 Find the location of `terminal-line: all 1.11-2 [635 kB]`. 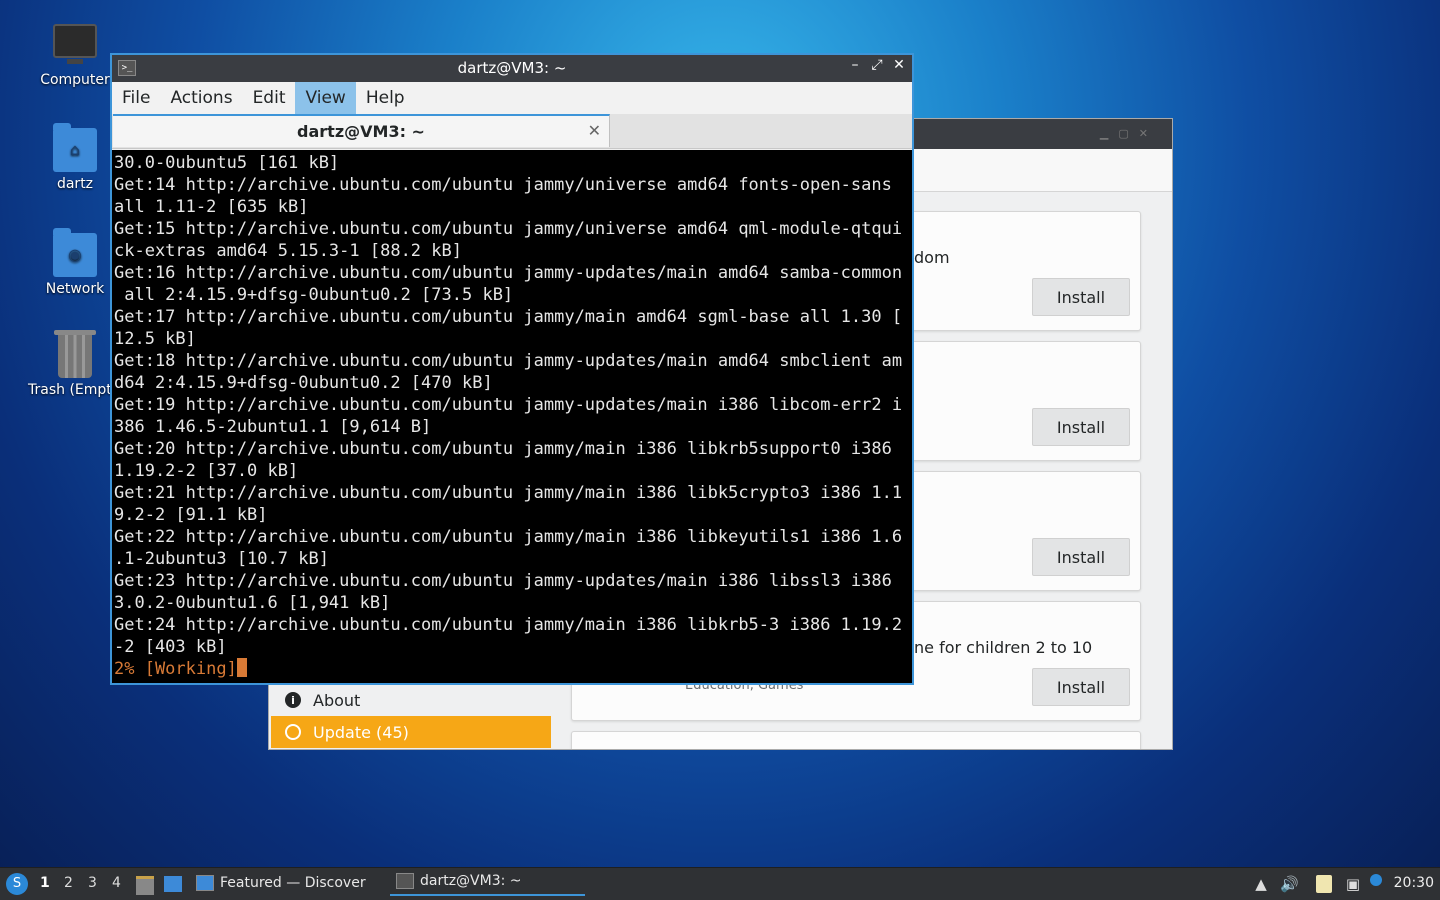

terminal-line: all 1.11-2 [635 kB] is located at coordinates (211, 207).